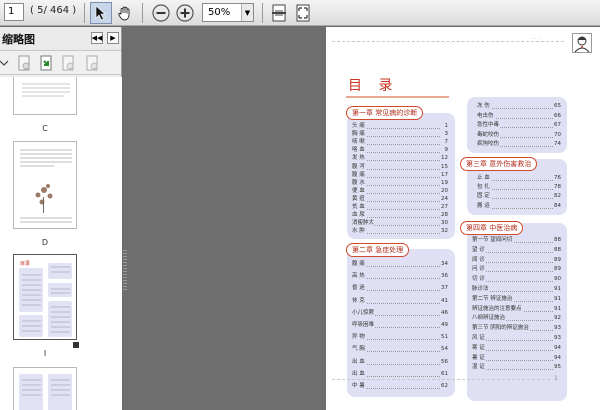 Image resolution: width=600 pixels, height=410 pixels. Describe the element at coordinates (400, 191) in the screenshot. I see `toc-entry: 便 血 20` at that location.